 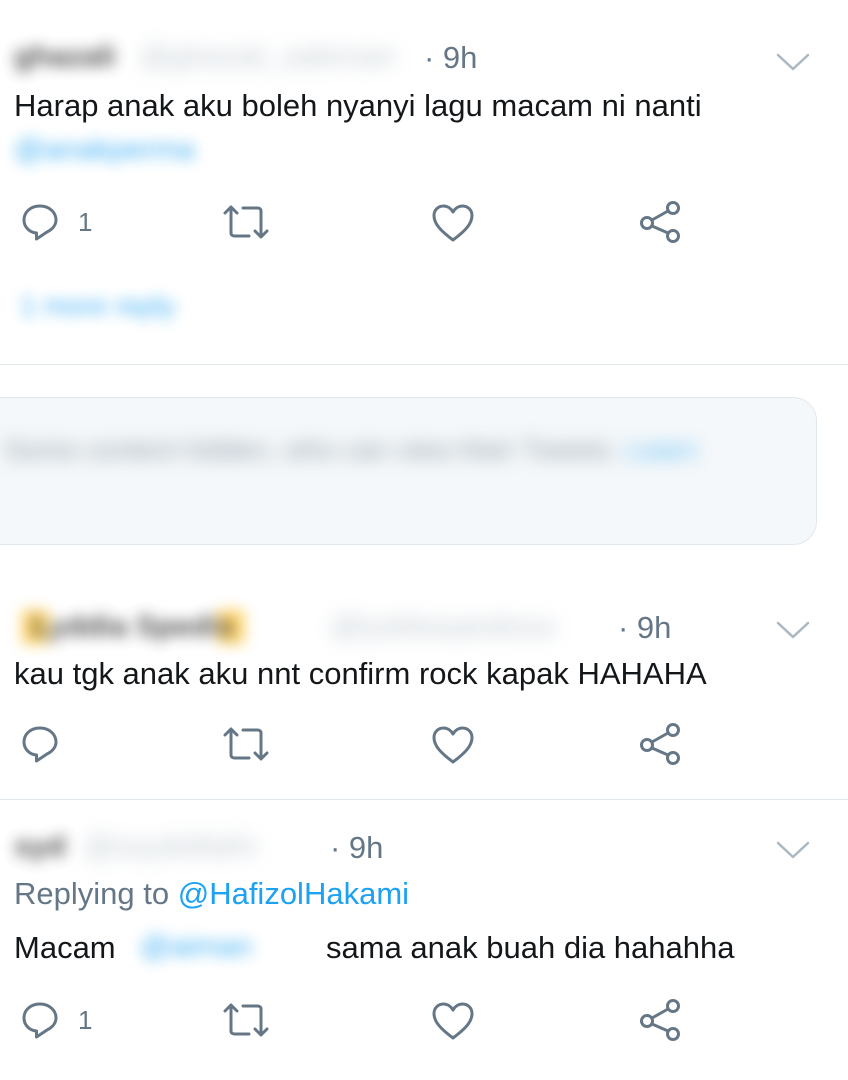 What do you see at coordinates (408, 471) in the screenshot?
I see `hidden-content-notice` at bounding box center [408, 471].